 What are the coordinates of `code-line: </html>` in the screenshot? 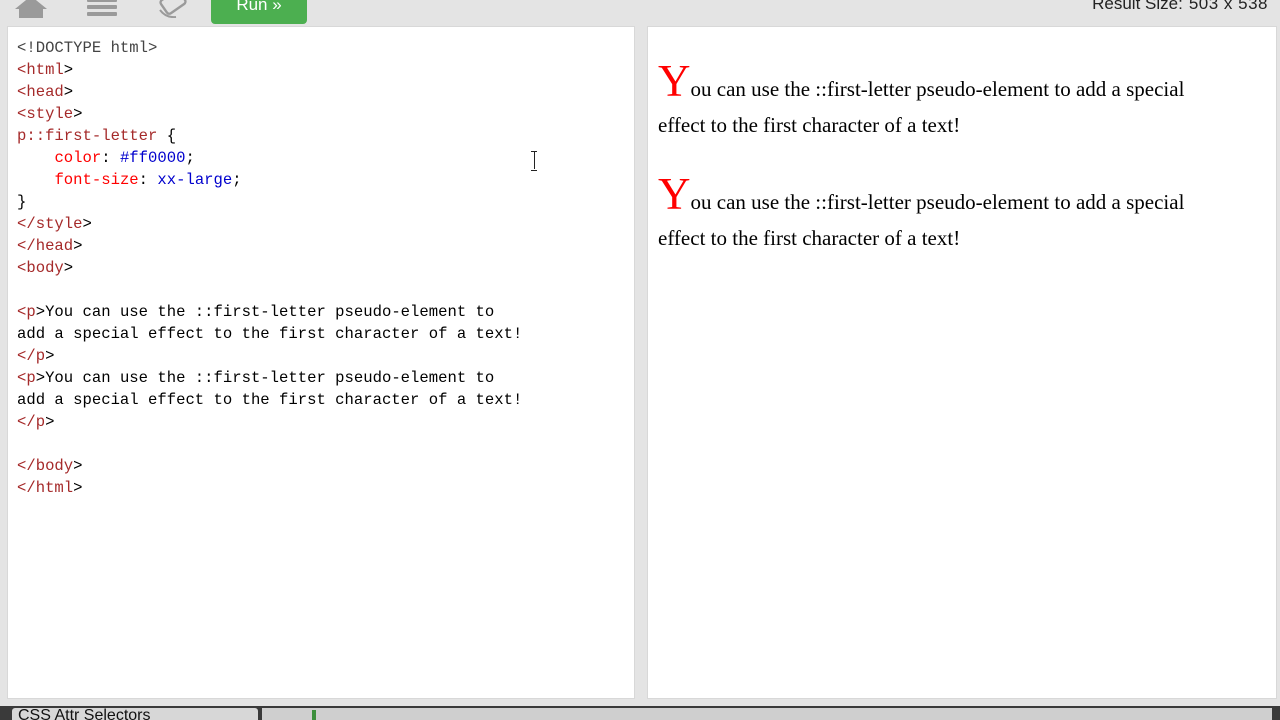 It's located at (269, 488).